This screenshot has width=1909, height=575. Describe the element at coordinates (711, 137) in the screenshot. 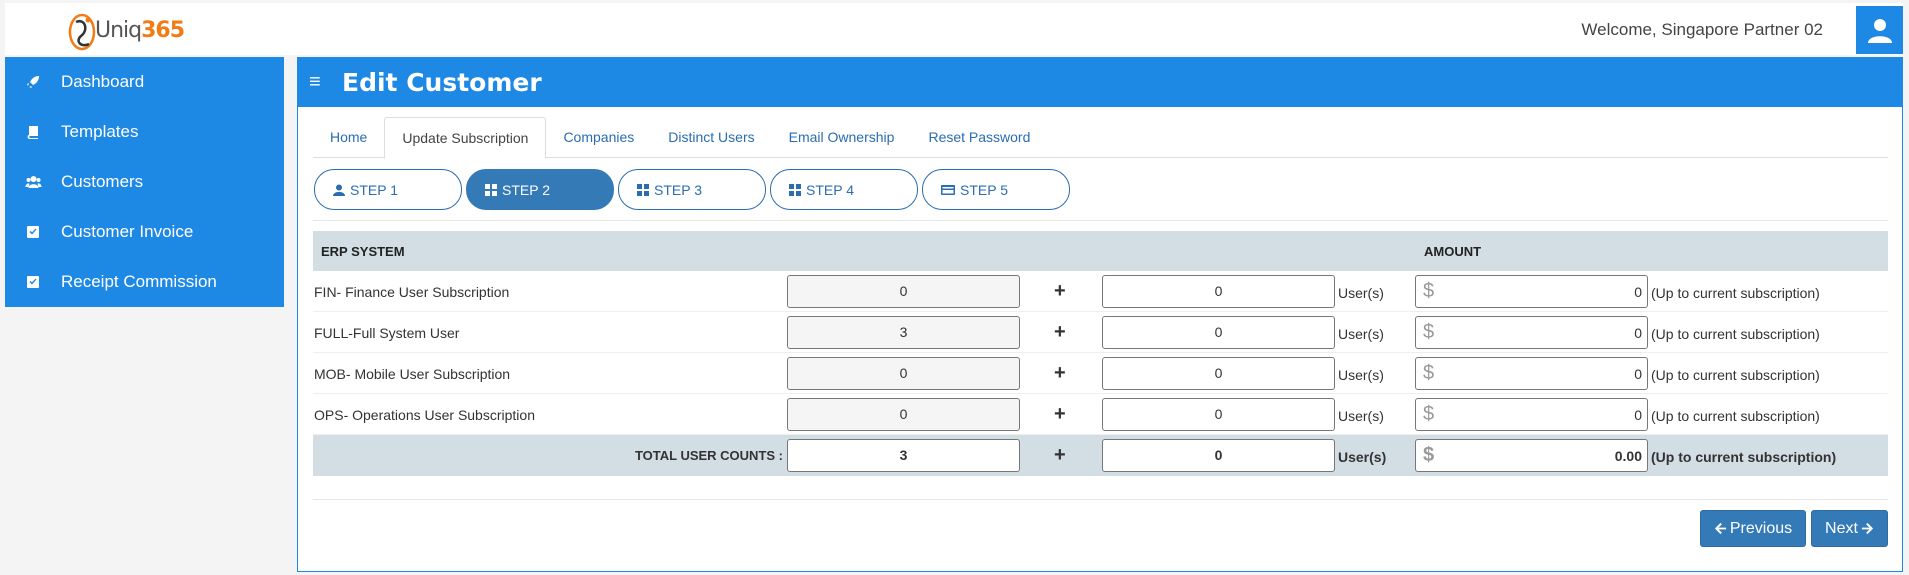

I see `tab-distinct-users: Distinct Users` at that location.